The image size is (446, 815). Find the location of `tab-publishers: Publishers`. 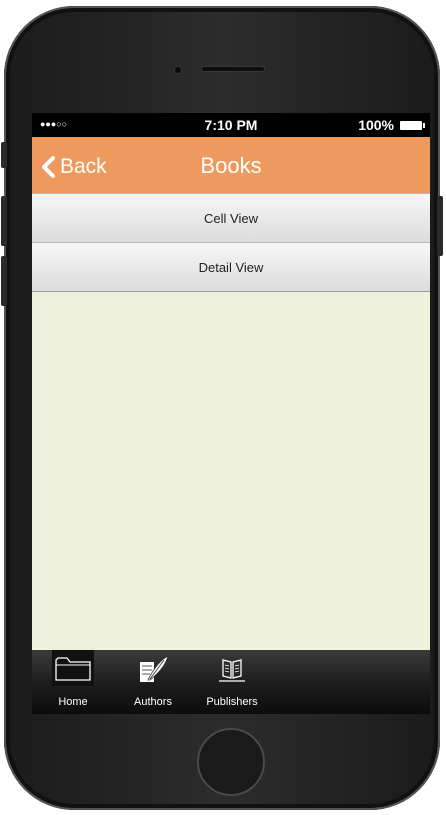

tab-publishers: Publishers is located at coordinates (232, 682).